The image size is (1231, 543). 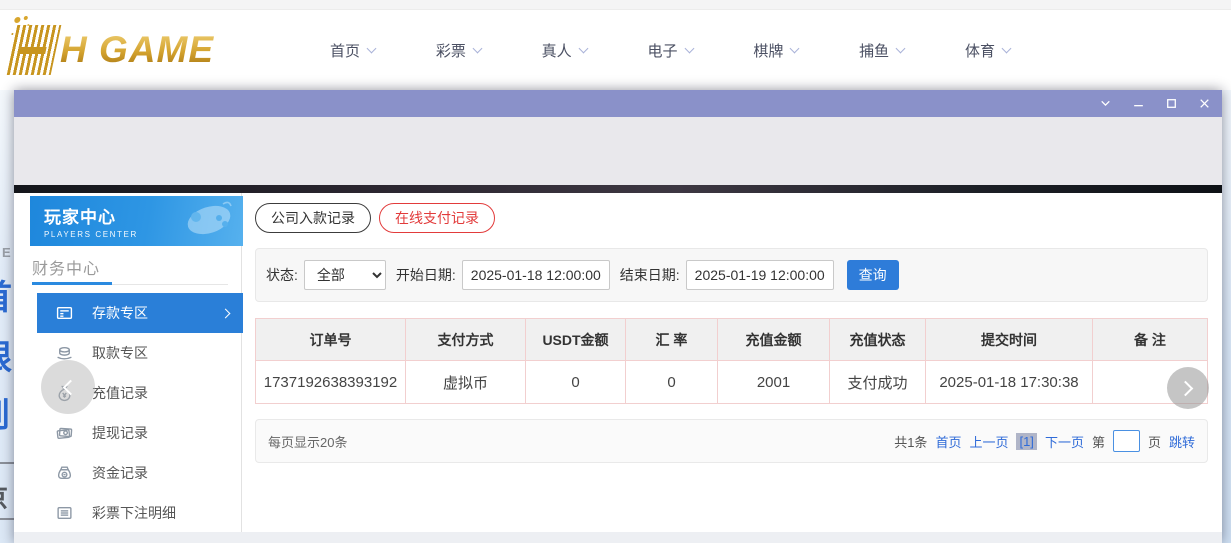 I want to click on sidebar-item-funds-records: 资金记录, so click(x=128, y=473).